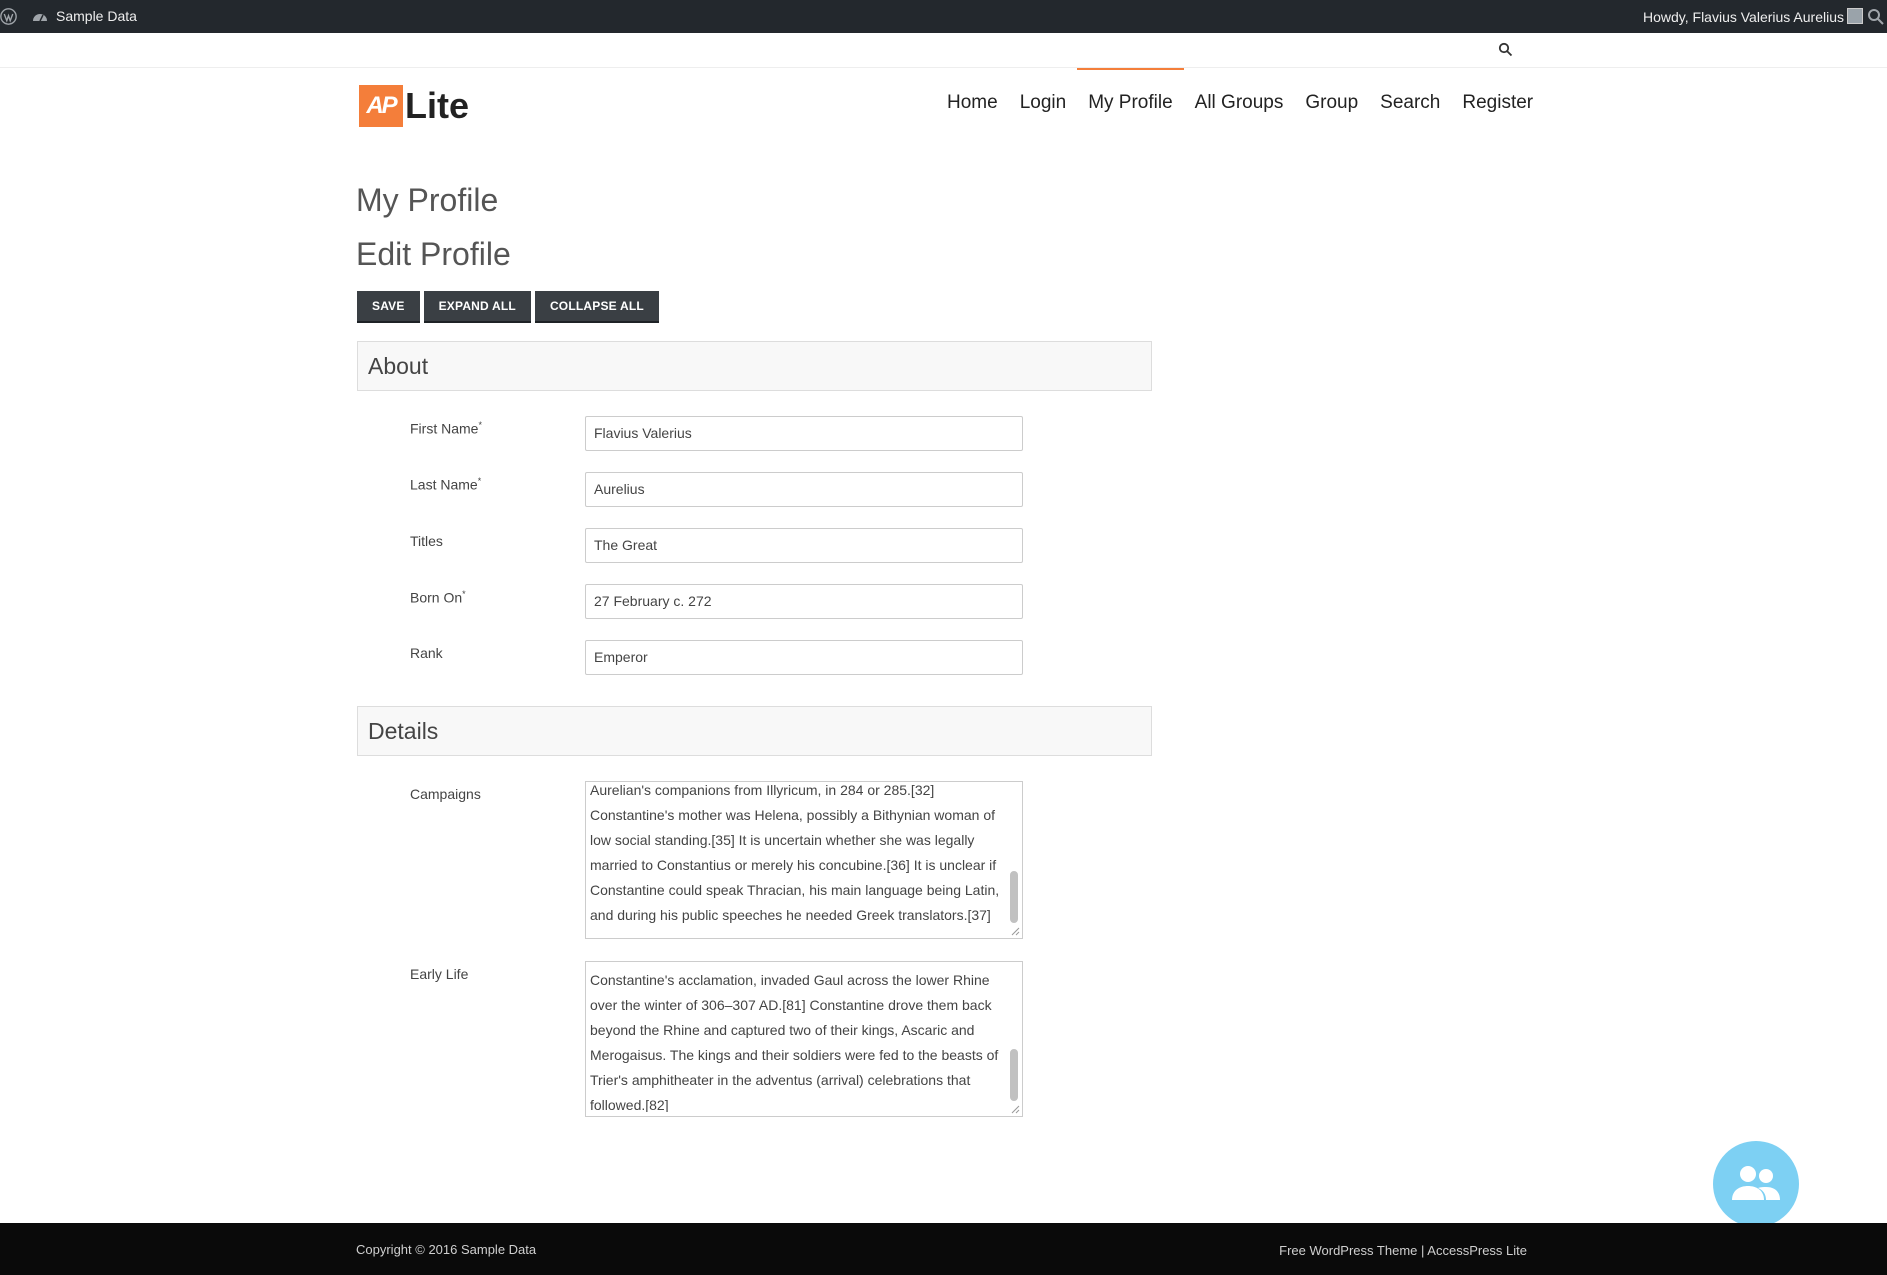  Describe the element at coordinates (381, 106) in the screenshot. I see `logo-badge: AP` at that location.